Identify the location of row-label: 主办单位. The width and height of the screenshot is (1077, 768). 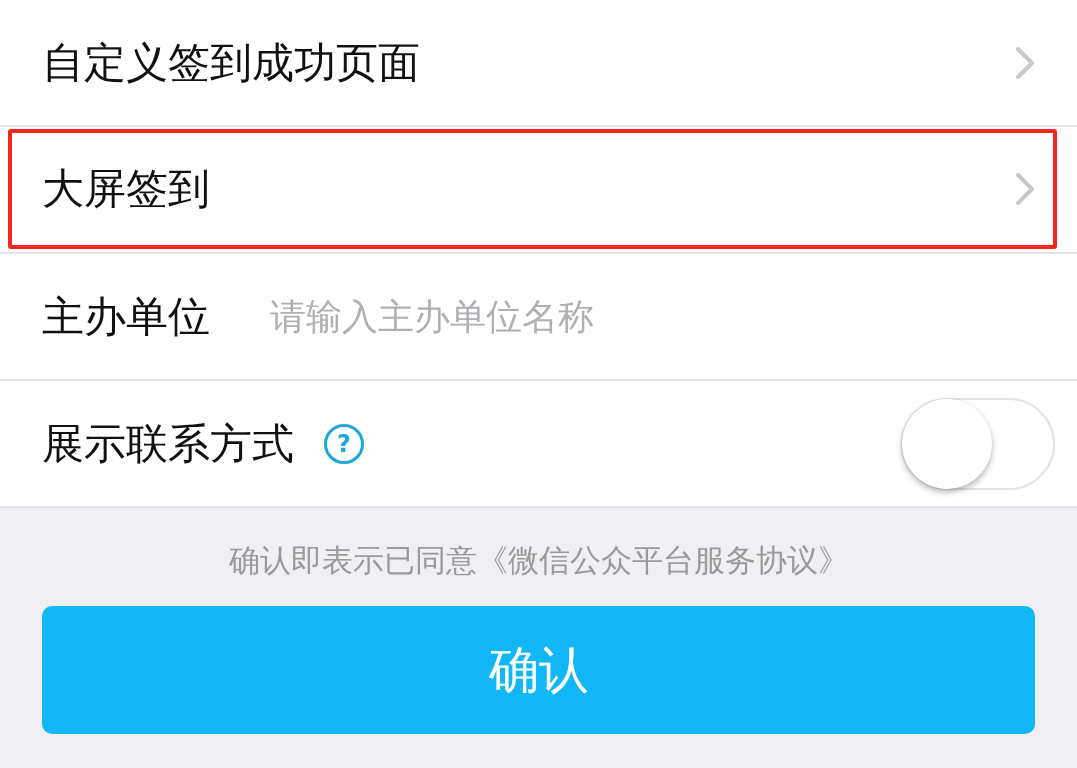
(126, 316).